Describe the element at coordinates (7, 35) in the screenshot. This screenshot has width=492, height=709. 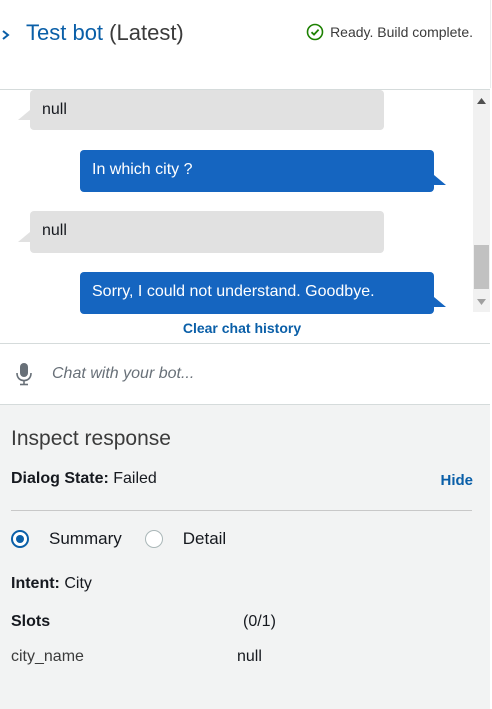
I see `chevron-right-icon` at that location.